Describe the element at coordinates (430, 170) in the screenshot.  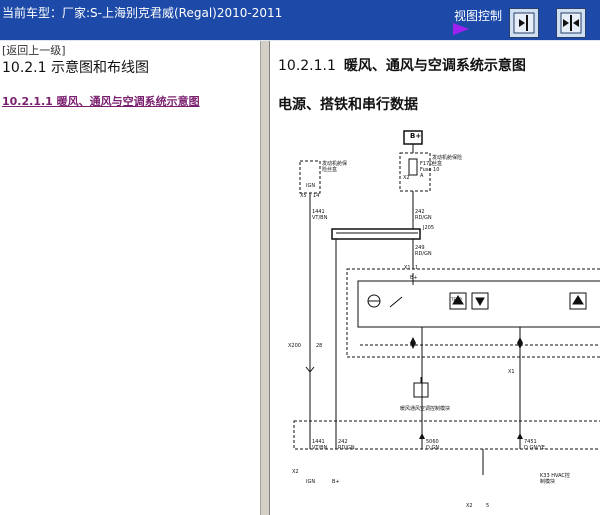
I see `fuse-label: F17D Fuse 10 A` at that location.